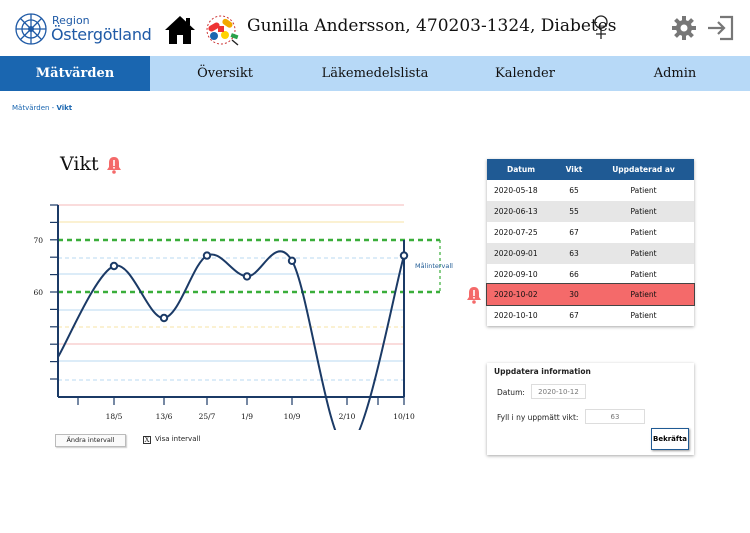  What do you see at coordinates (521, 295) in the screenshot?
I see `cell-date: 2020-10-02` at bounding box center [521, 295].